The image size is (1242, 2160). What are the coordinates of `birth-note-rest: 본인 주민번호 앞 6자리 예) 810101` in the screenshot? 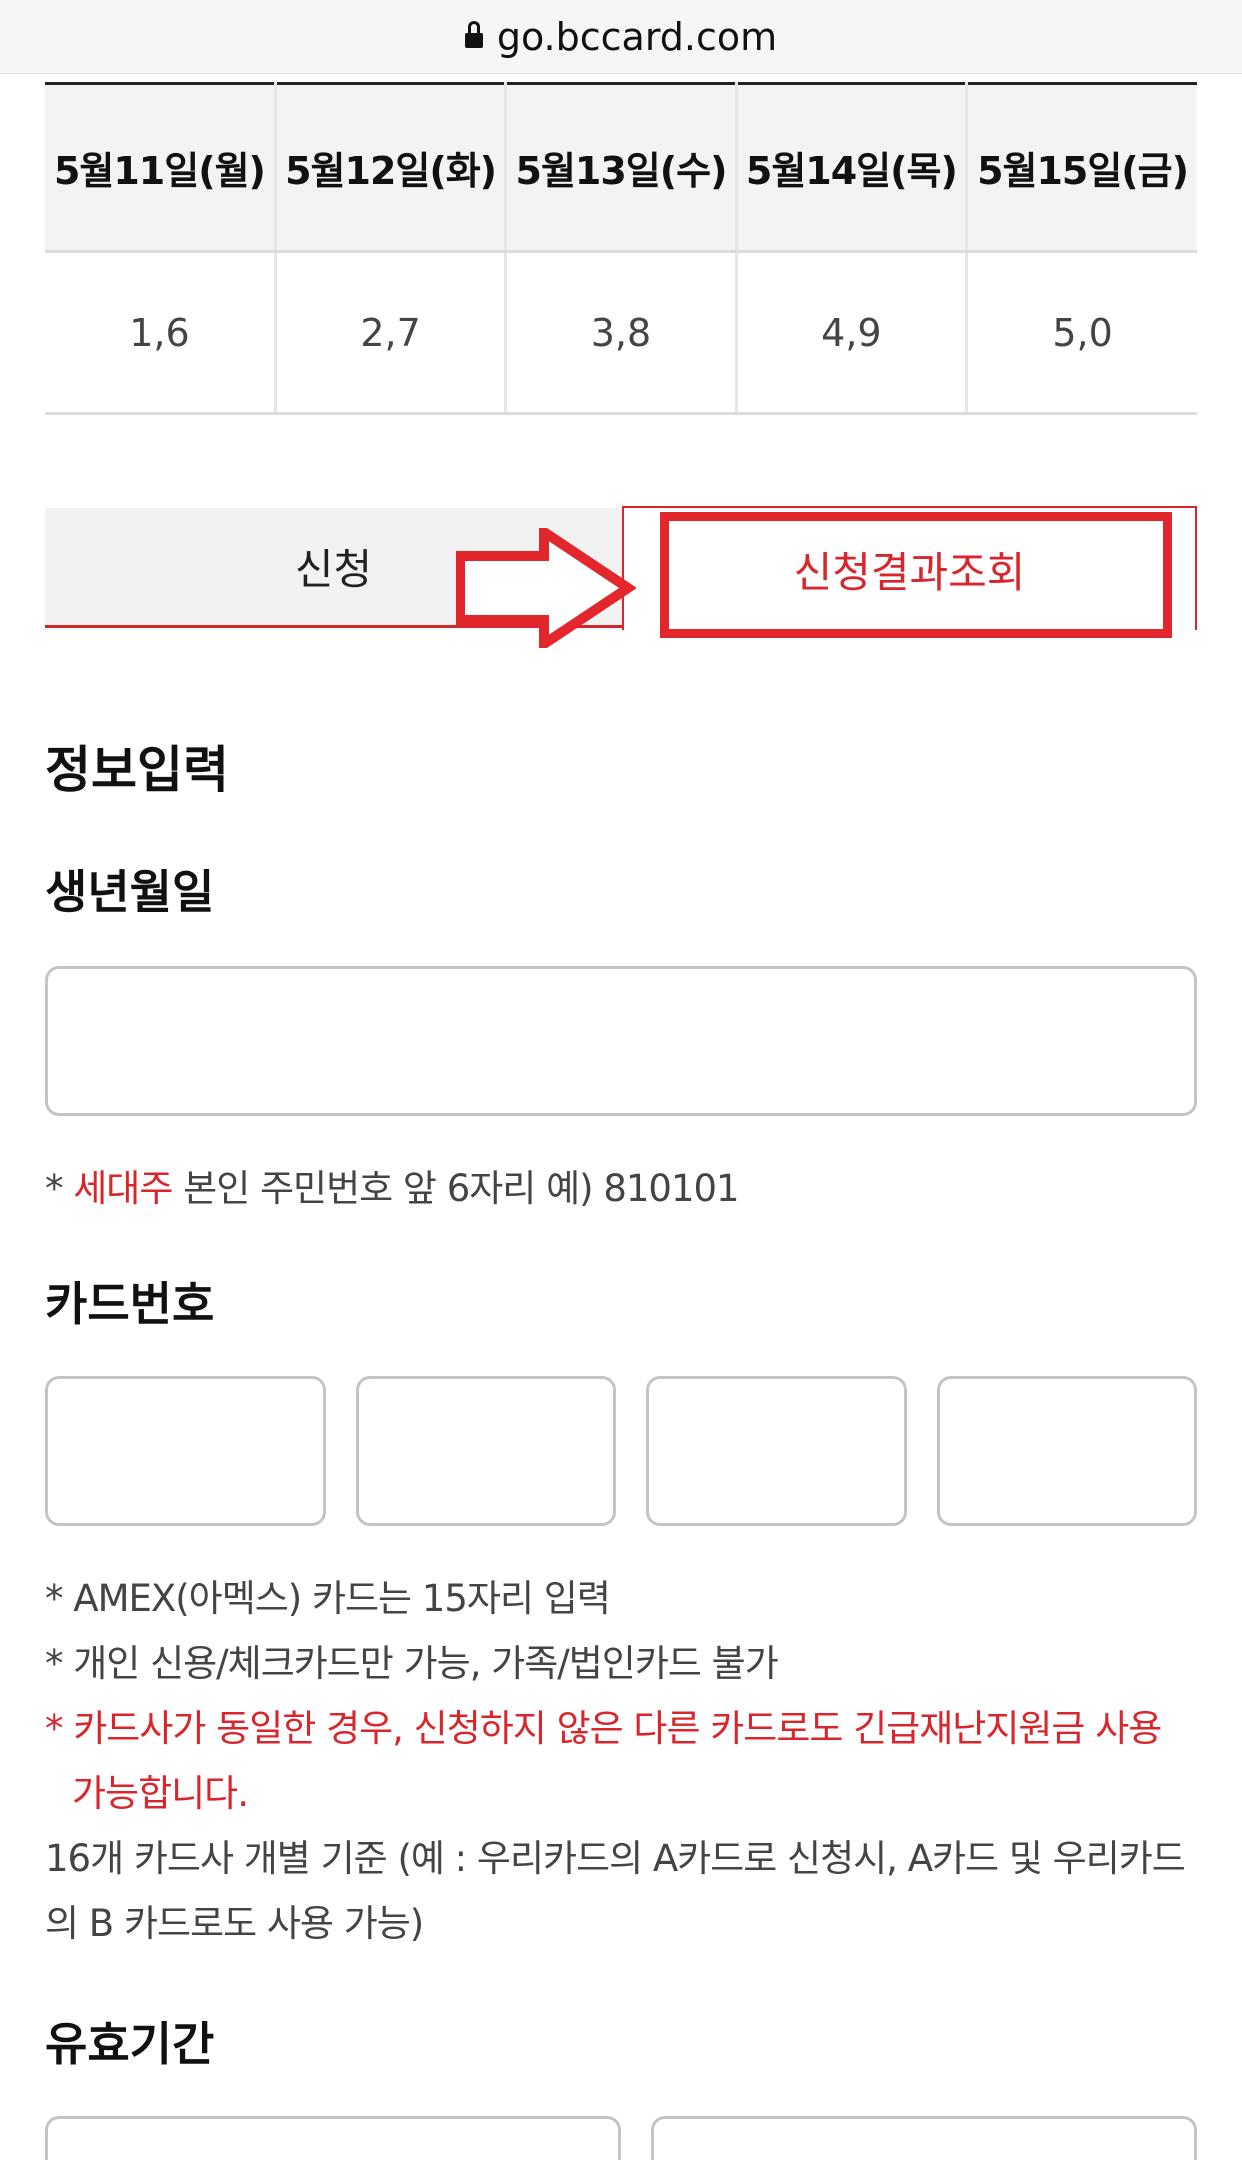 It's located at (455, 1188).